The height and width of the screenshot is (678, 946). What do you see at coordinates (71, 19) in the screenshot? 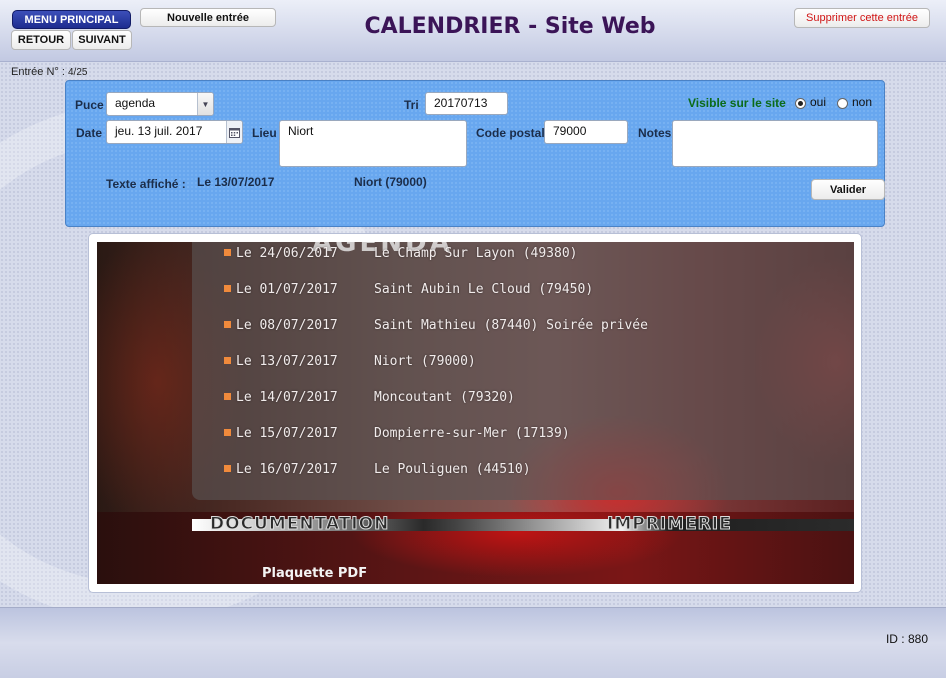
I see `menu-principal-button: MENU PRINCIPAL` at bounding box center [71, 19].